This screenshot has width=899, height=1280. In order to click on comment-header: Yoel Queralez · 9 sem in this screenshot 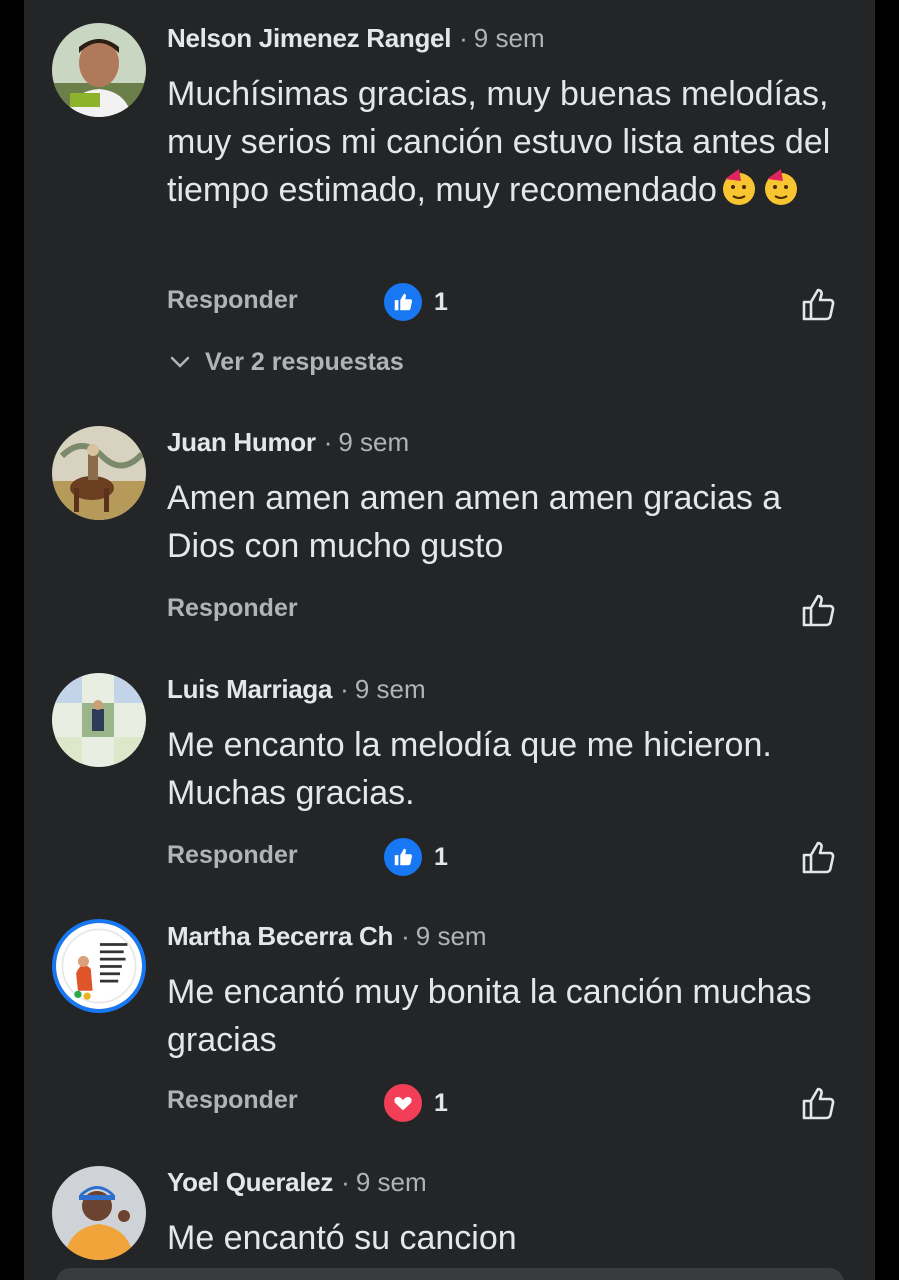, I will do `click(297, 1182)`.